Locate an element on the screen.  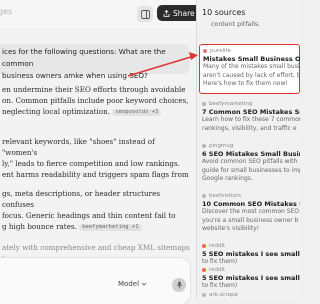
citation-chip: beefymarketing +1 is located at coordinates (110, 227).